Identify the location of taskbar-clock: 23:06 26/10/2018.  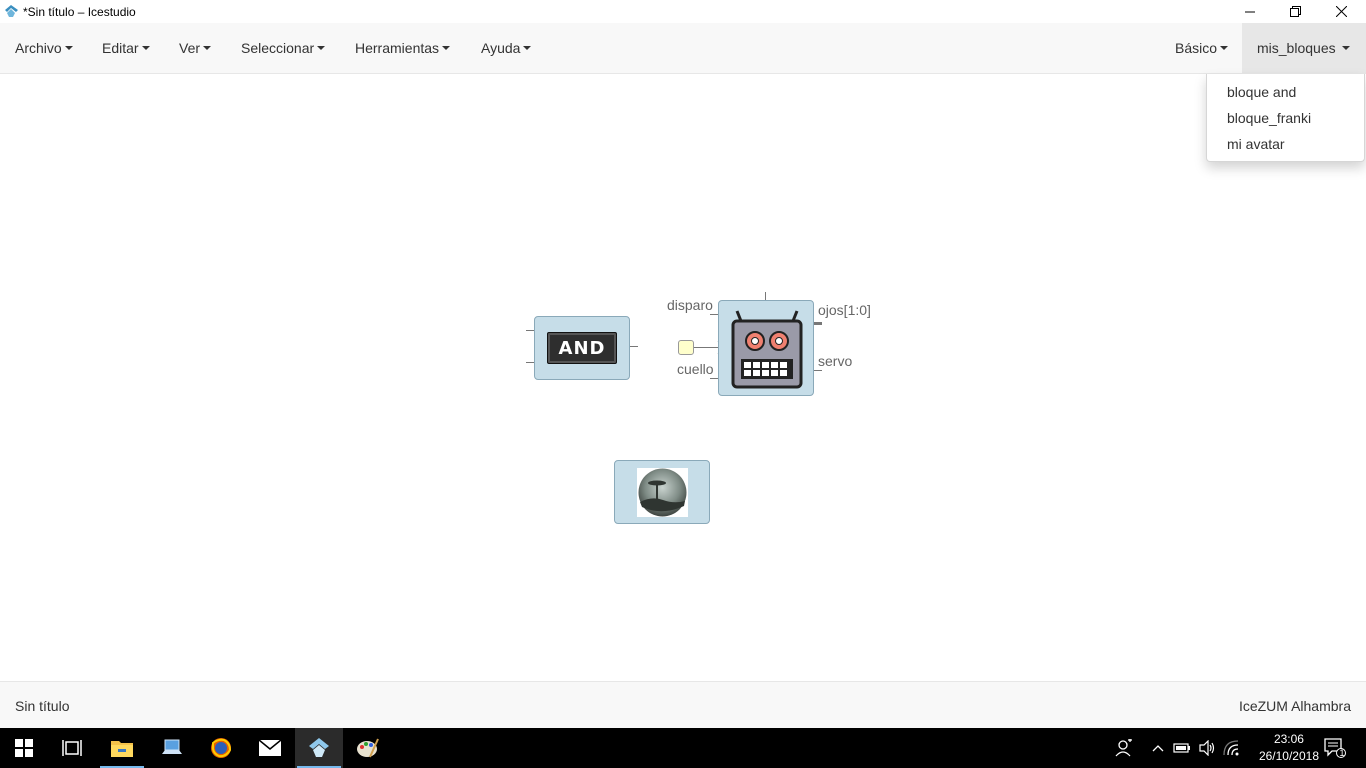
(1289, 748).